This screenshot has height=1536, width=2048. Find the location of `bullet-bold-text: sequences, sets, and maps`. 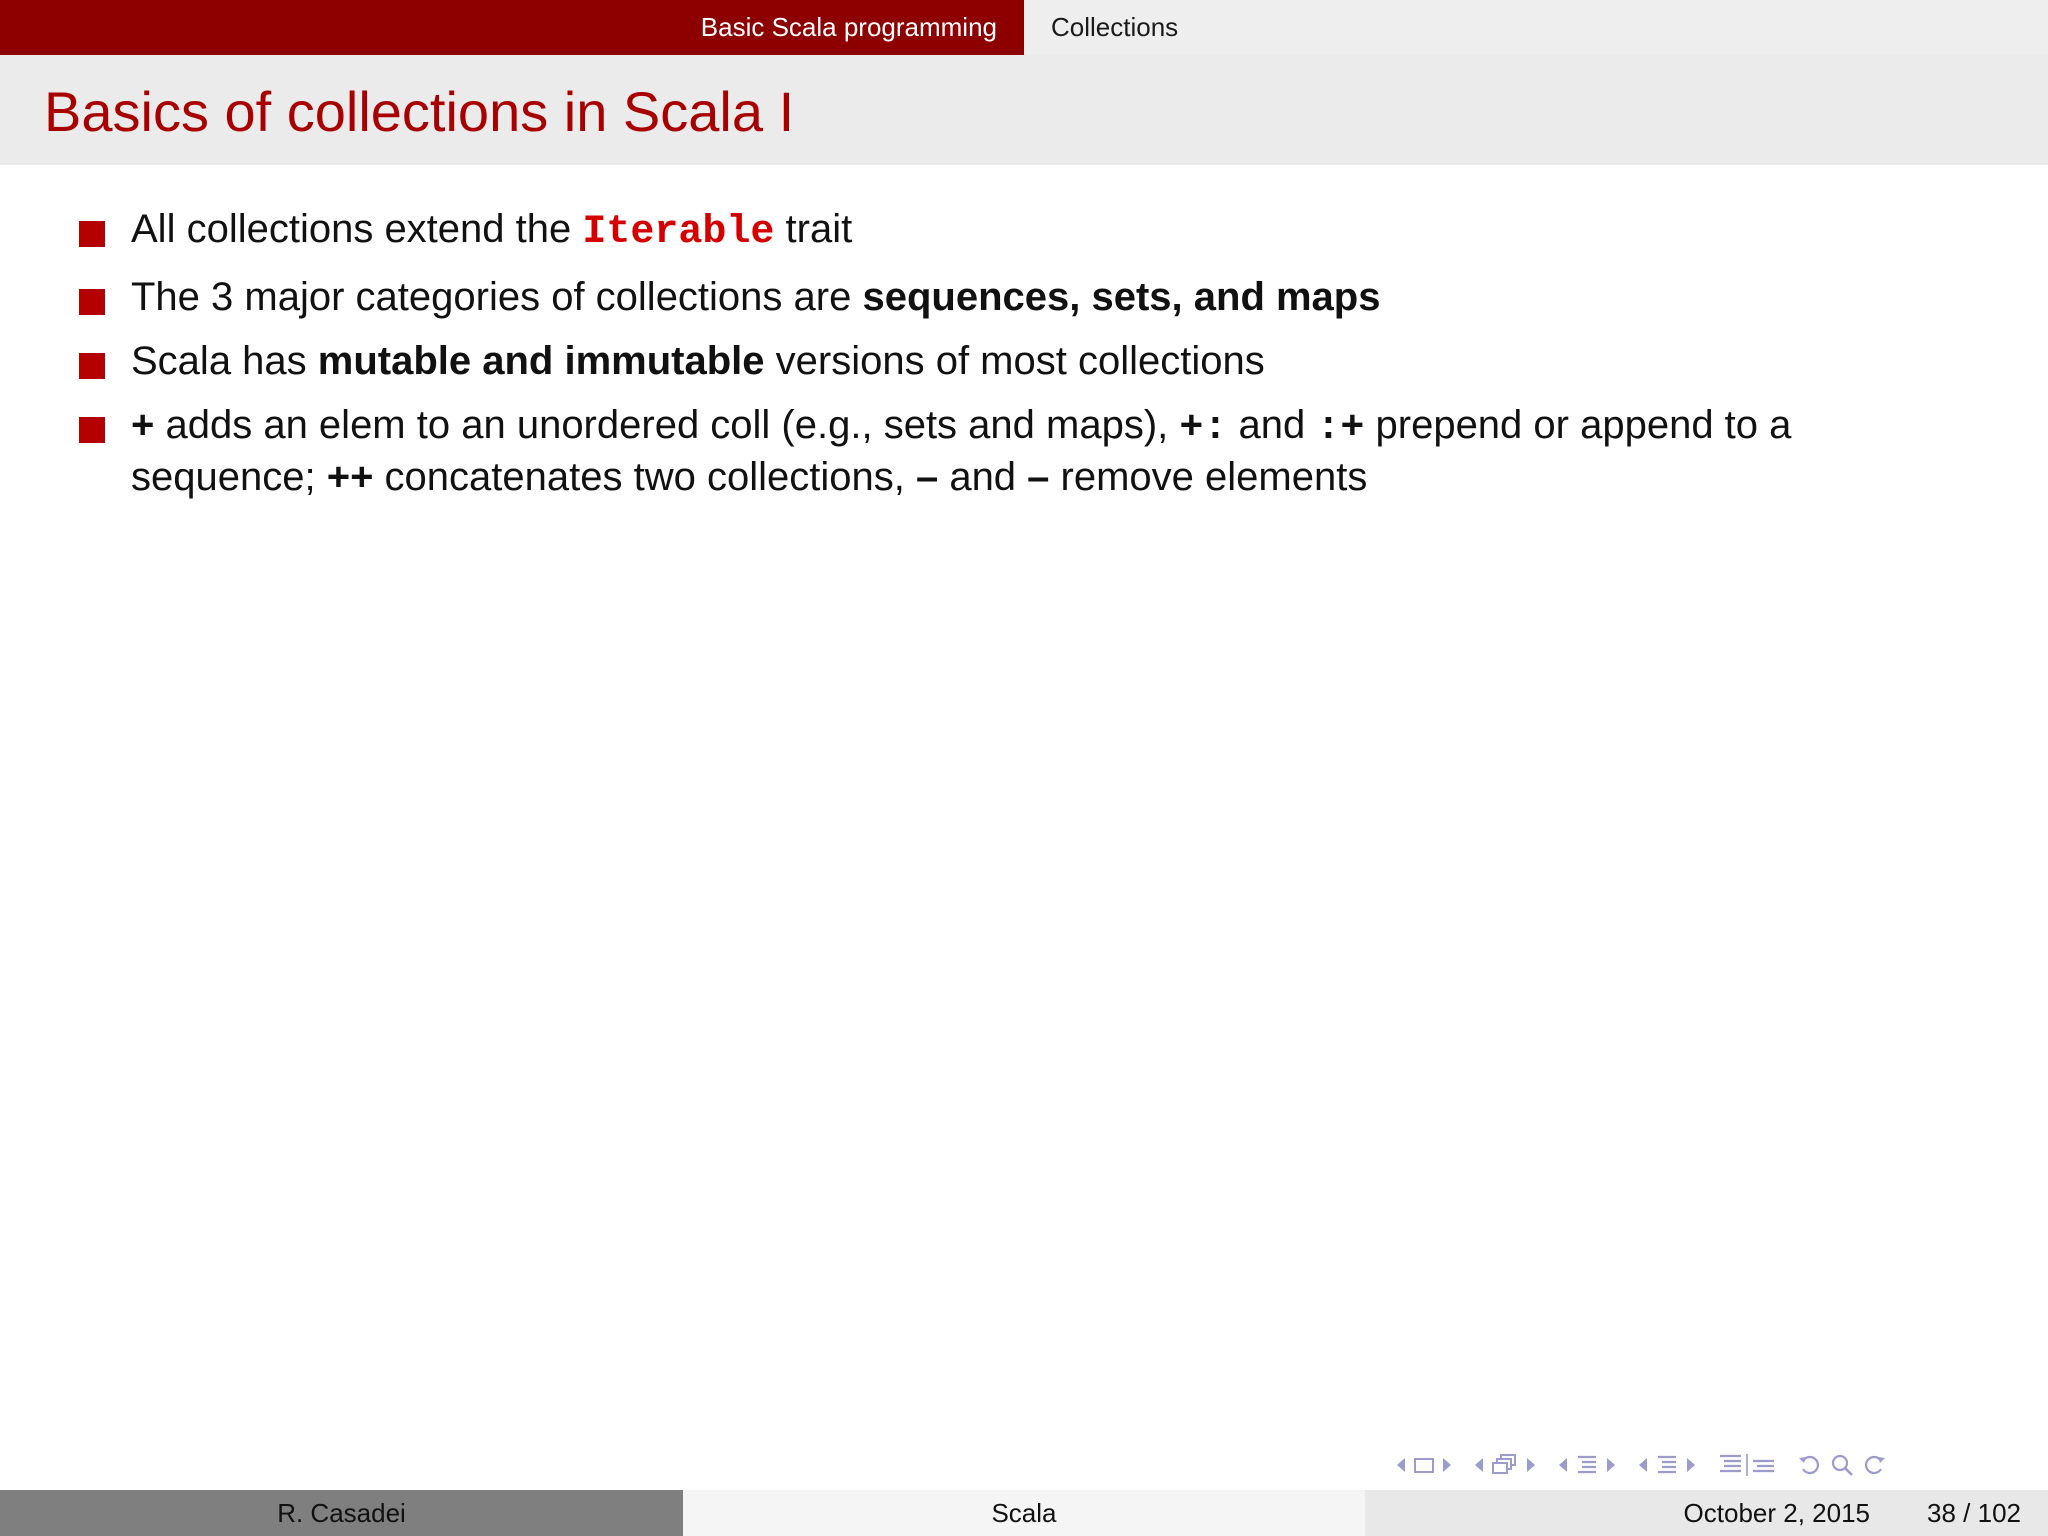

bullet-bold-text: sequences, sets, and maps is located at coordinates (1121, 297).